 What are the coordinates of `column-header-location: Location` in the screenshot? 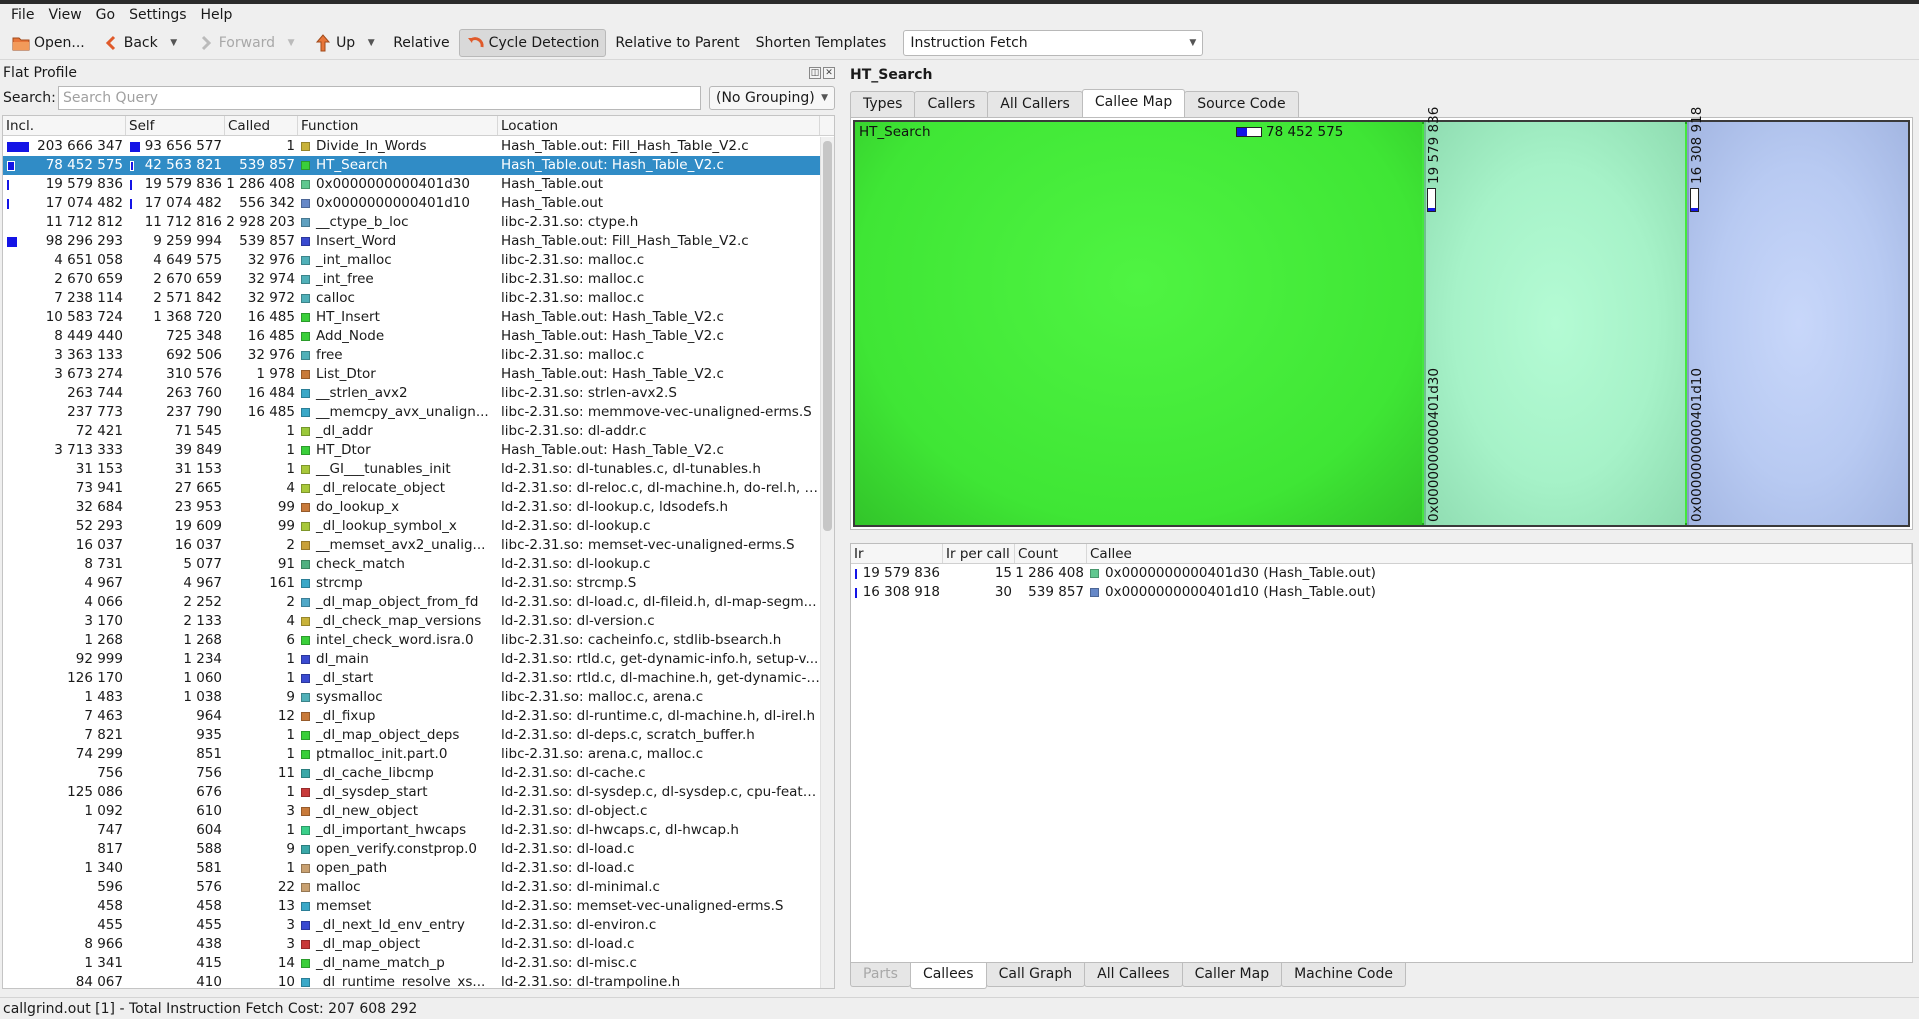 It's located at (659, 125).